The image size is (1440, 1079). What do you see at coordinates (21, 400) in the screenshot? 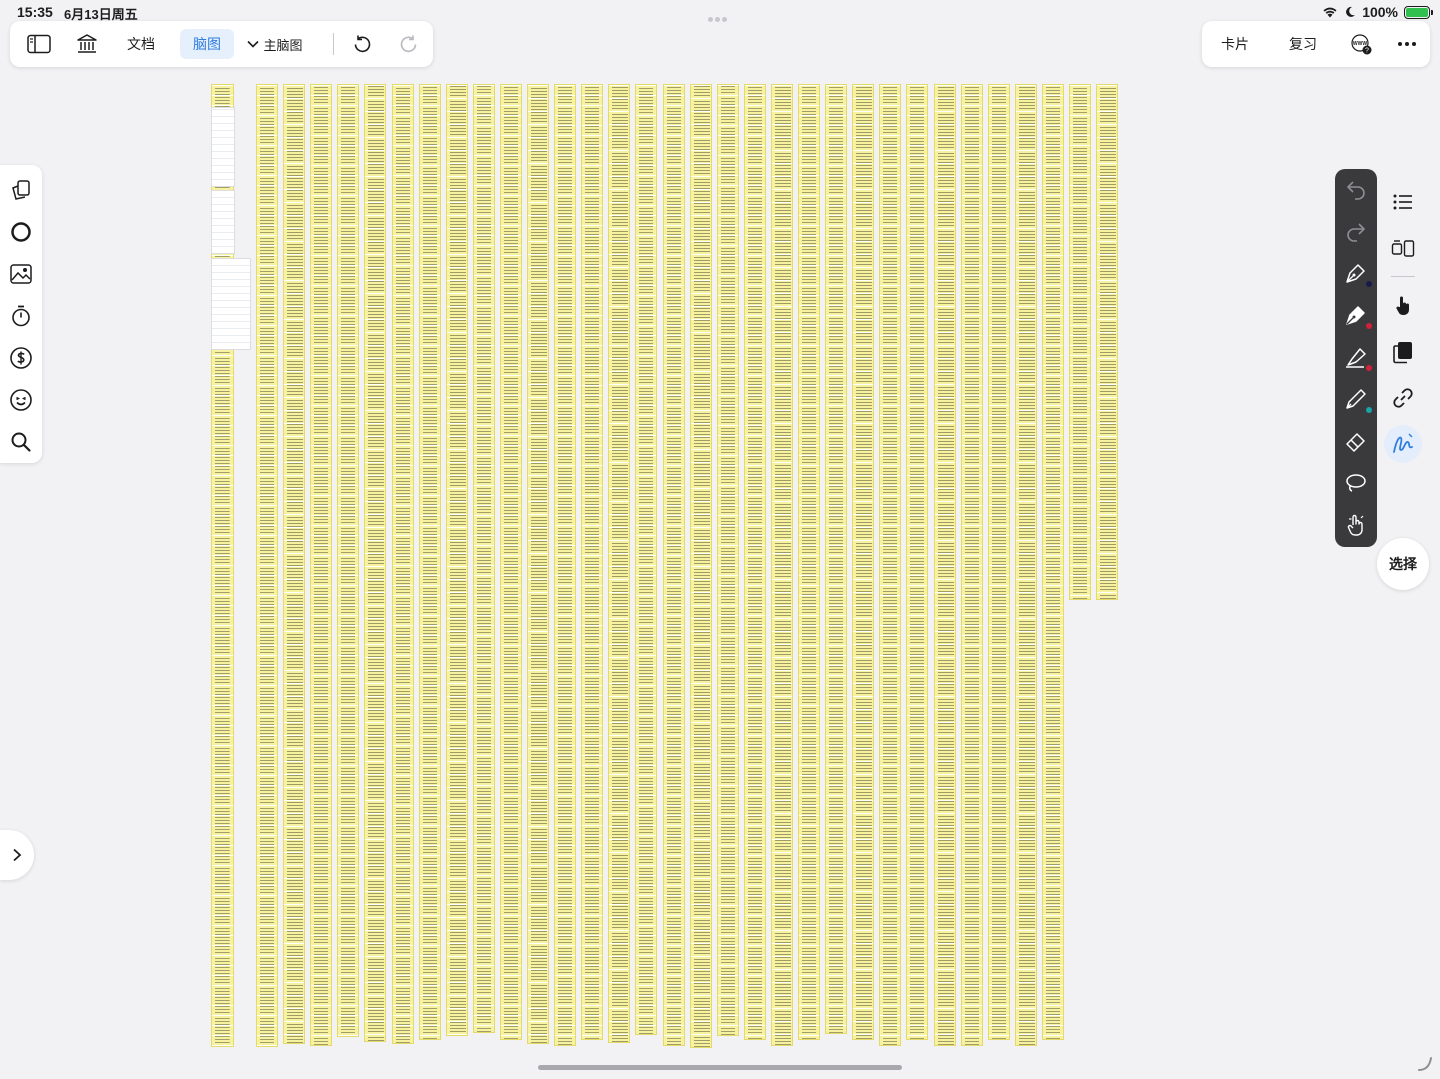
I see `sticker-icon` at bounding box center [21, 400].